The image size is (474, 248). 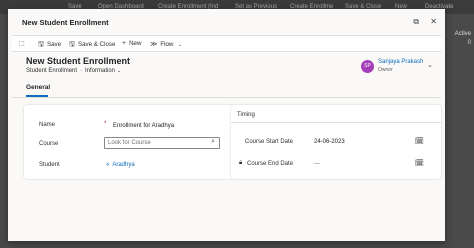 I want to click on search-icon: ⌕, so click(x=213, y=142).